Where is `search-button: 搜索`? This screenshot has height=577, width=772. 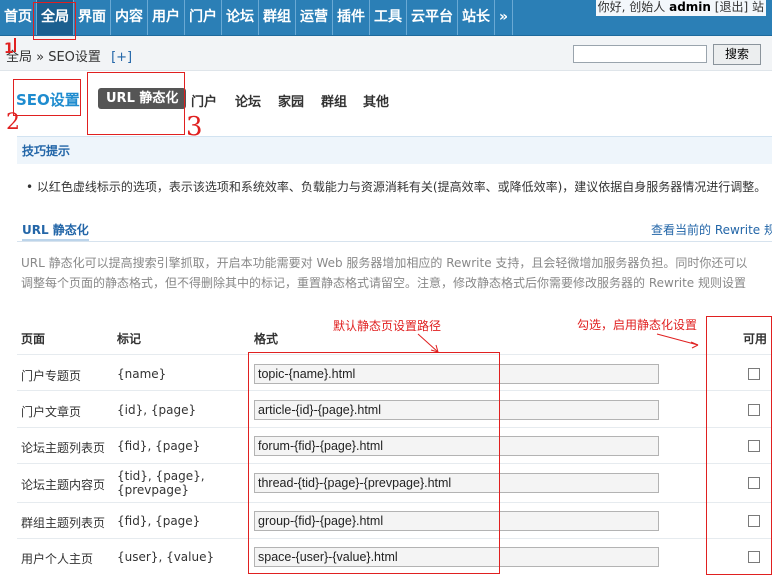 search-button: 搜索 is located at coordinates (737, 54).